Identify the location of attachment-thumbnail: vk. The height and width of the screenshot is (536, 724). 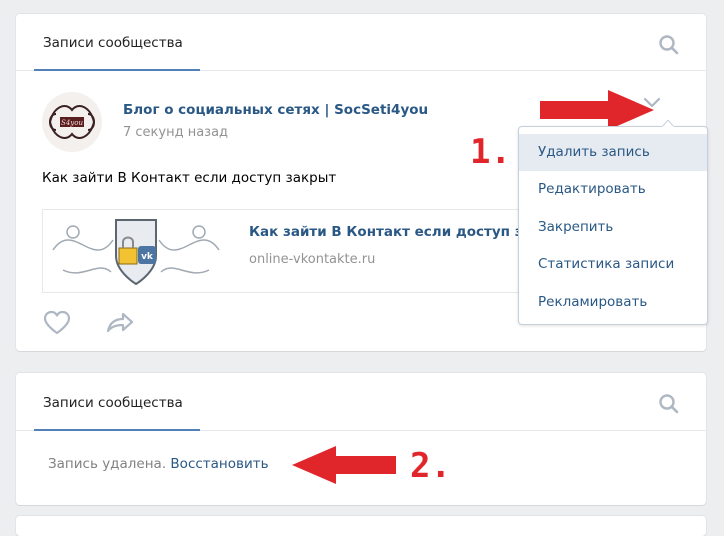
(136, 251).